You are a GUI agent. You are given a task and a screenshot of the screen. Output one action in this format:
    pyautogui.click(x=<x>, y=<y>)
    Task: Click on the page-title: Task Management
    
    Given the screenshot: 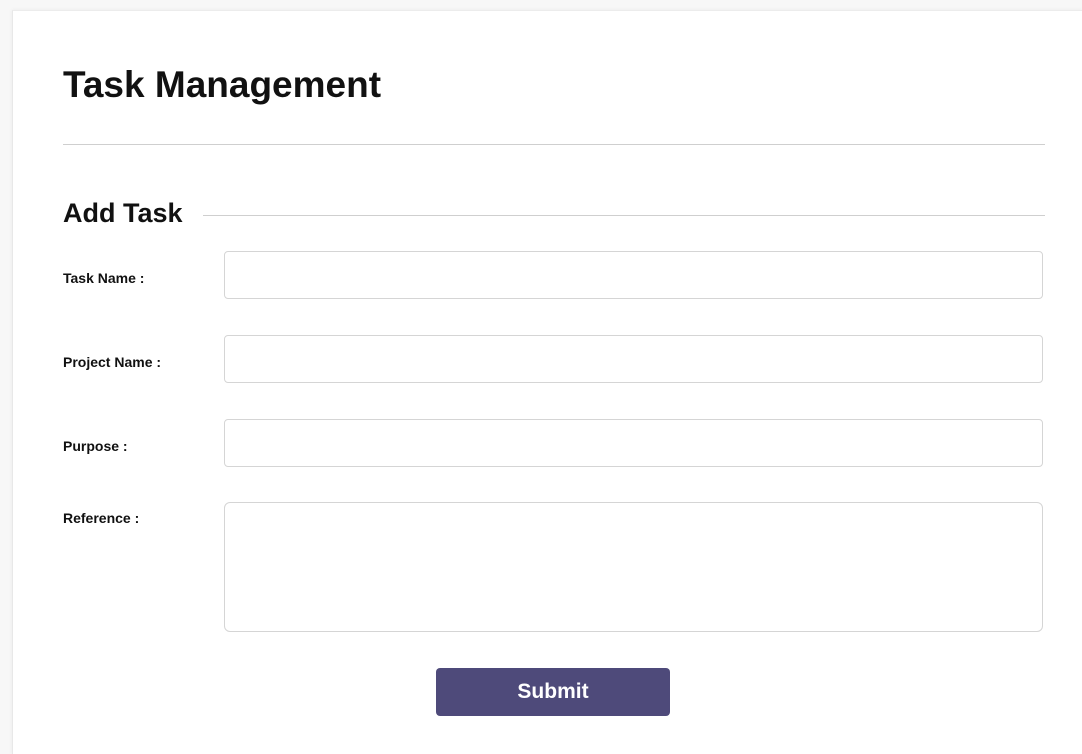 What is the action you would take?
    pyautogui.click(x=222, y=84)
    